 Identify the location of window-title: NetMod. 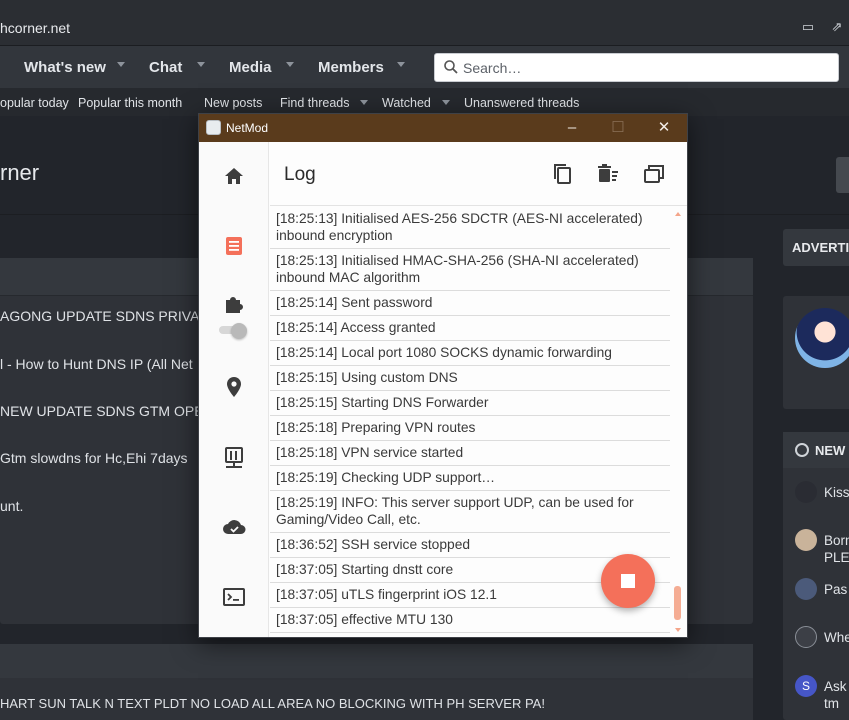
(247, 128).